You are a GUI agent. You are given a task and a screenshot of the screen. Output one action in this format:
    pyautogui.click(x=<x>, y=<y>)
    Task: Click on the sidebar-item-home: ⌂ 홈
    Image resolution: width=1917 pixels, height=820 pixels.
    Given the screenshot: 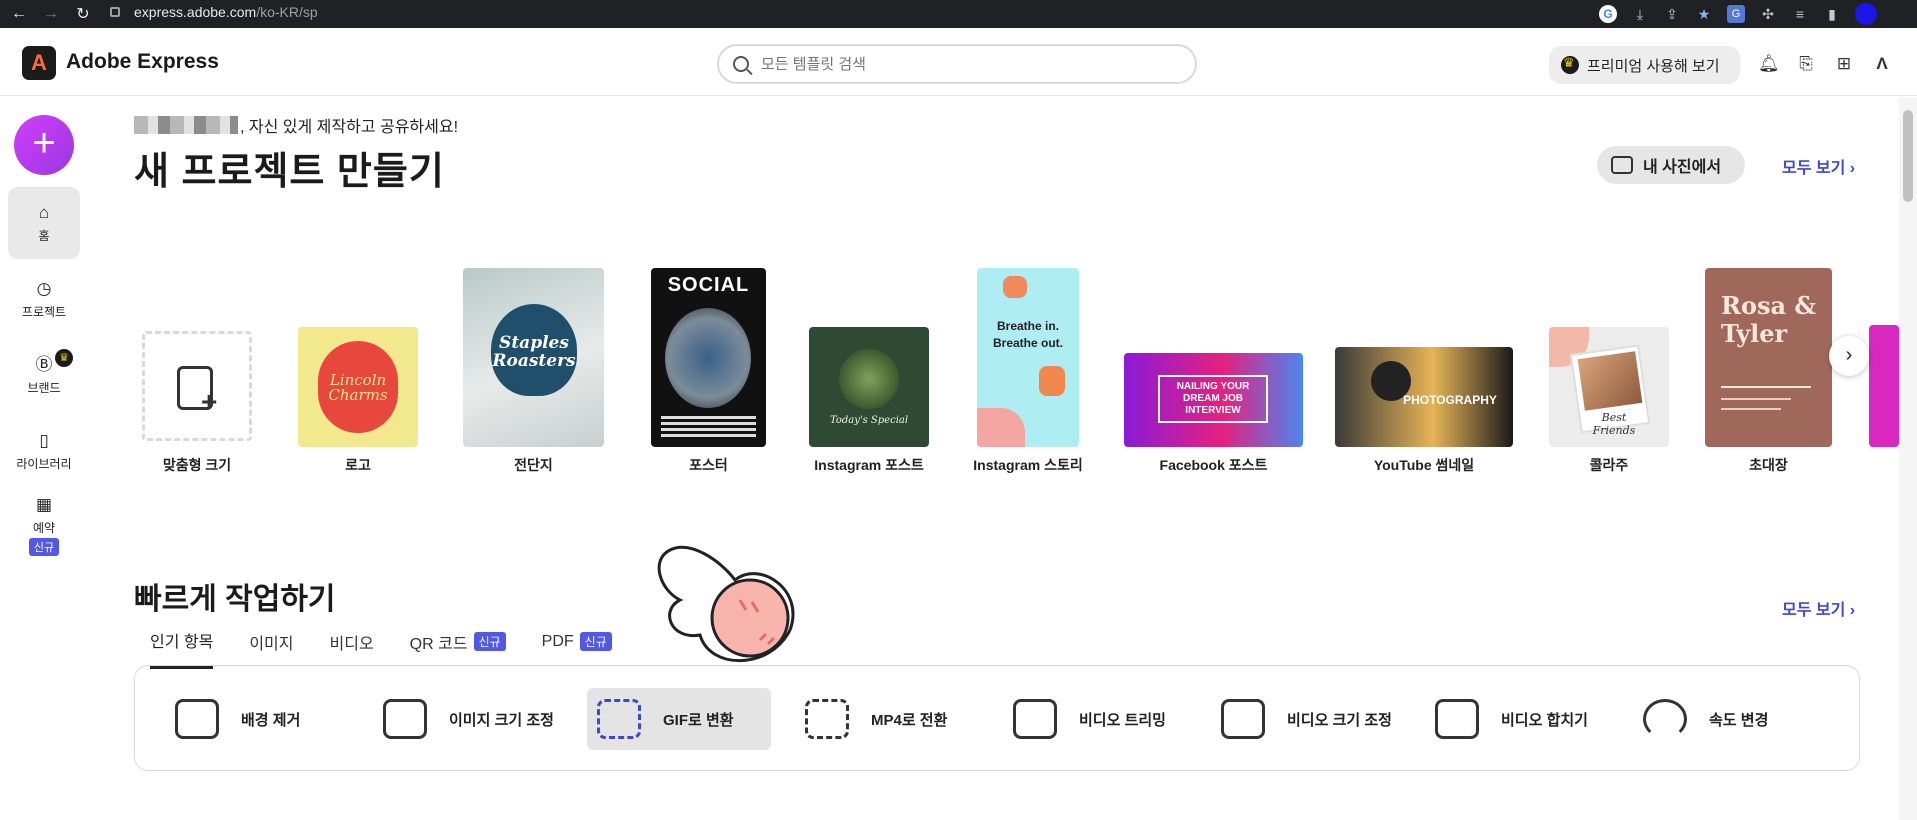 What is the action you would take?
    pyautogui.click(x=44, y=223)
    